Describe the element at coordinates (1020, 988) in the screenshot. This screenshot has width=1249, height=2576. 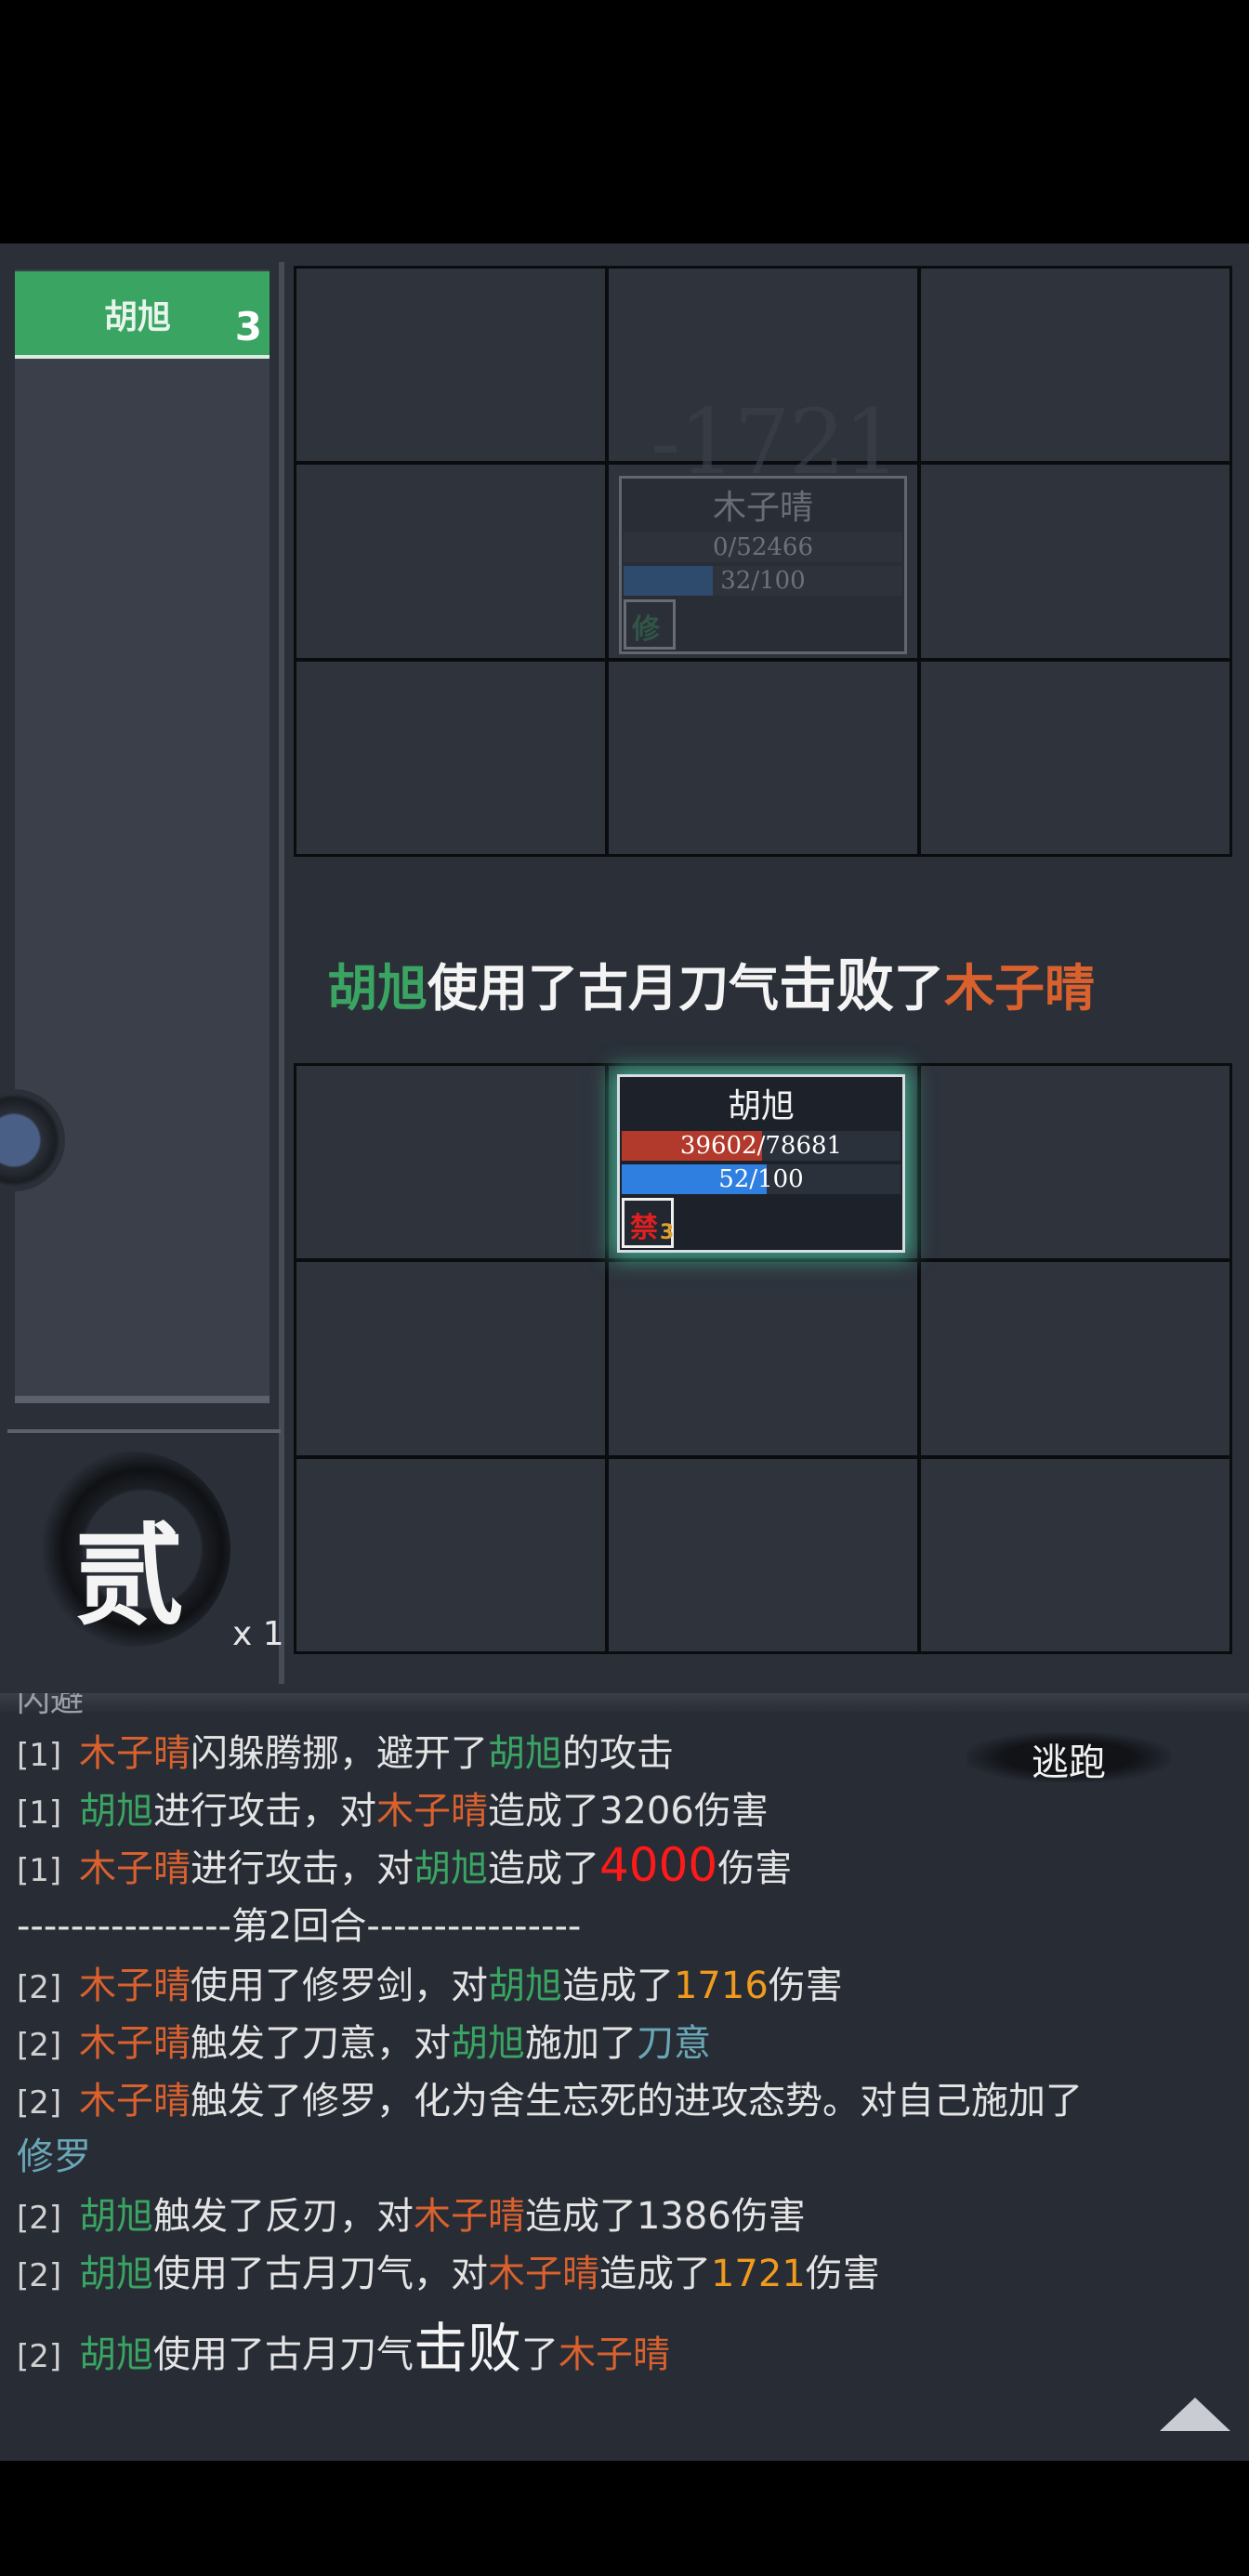
I see `announce-target: 木子晴` at that location.